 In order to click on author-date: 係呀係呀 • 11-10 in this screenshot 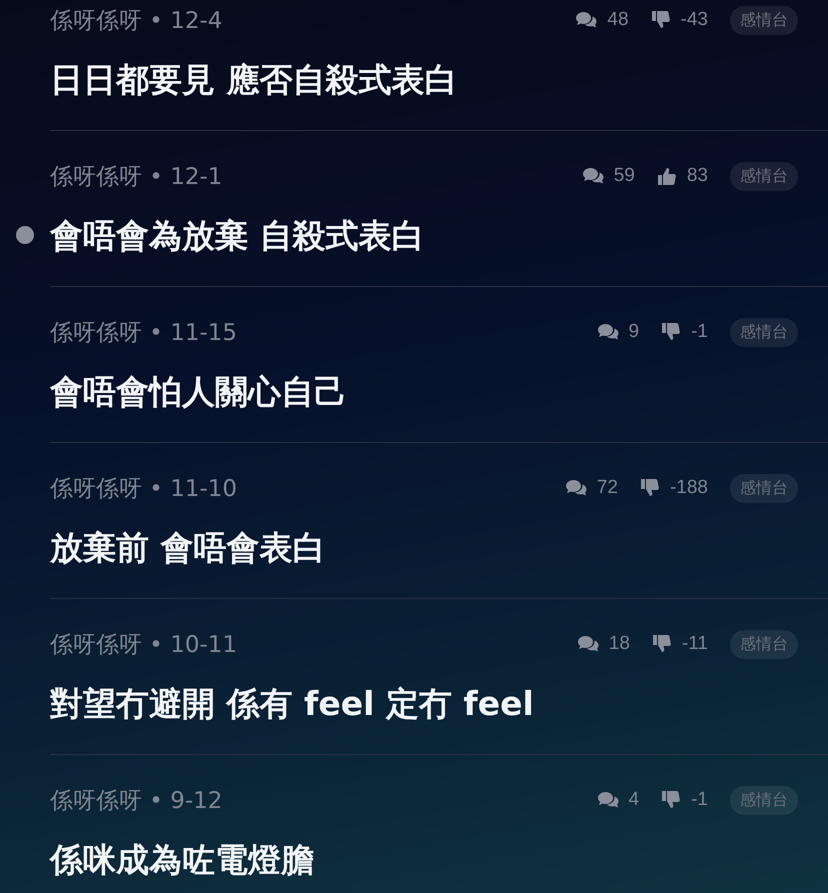, I will do `click(144, 489)`.